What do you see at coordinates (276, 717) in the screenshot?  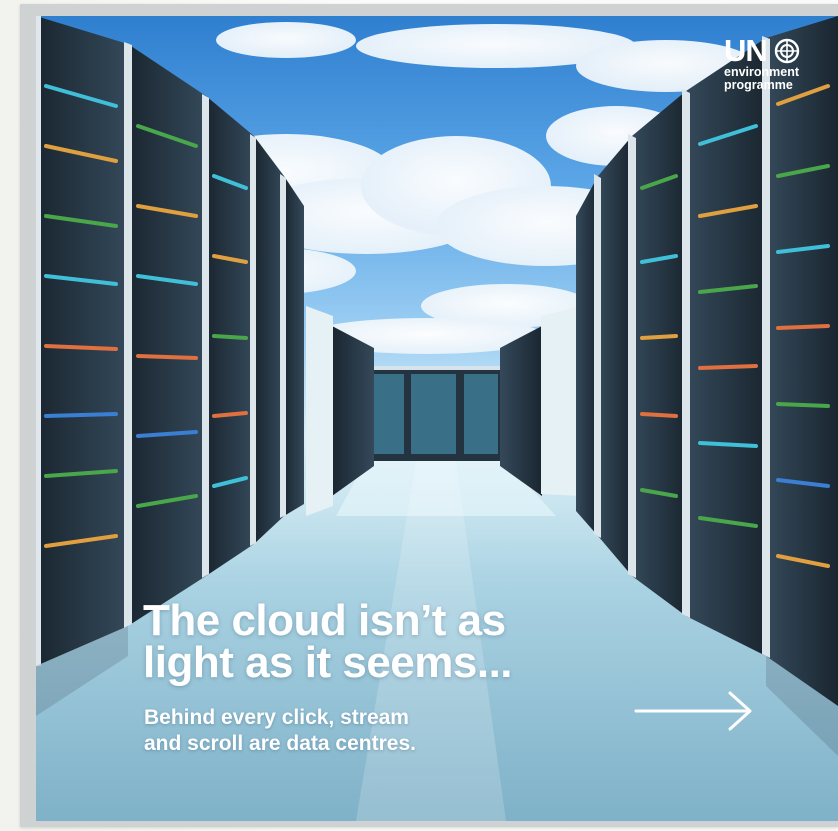 I see `subtext-line-1: Behind every click, stream` at bounding box center [276, 717].